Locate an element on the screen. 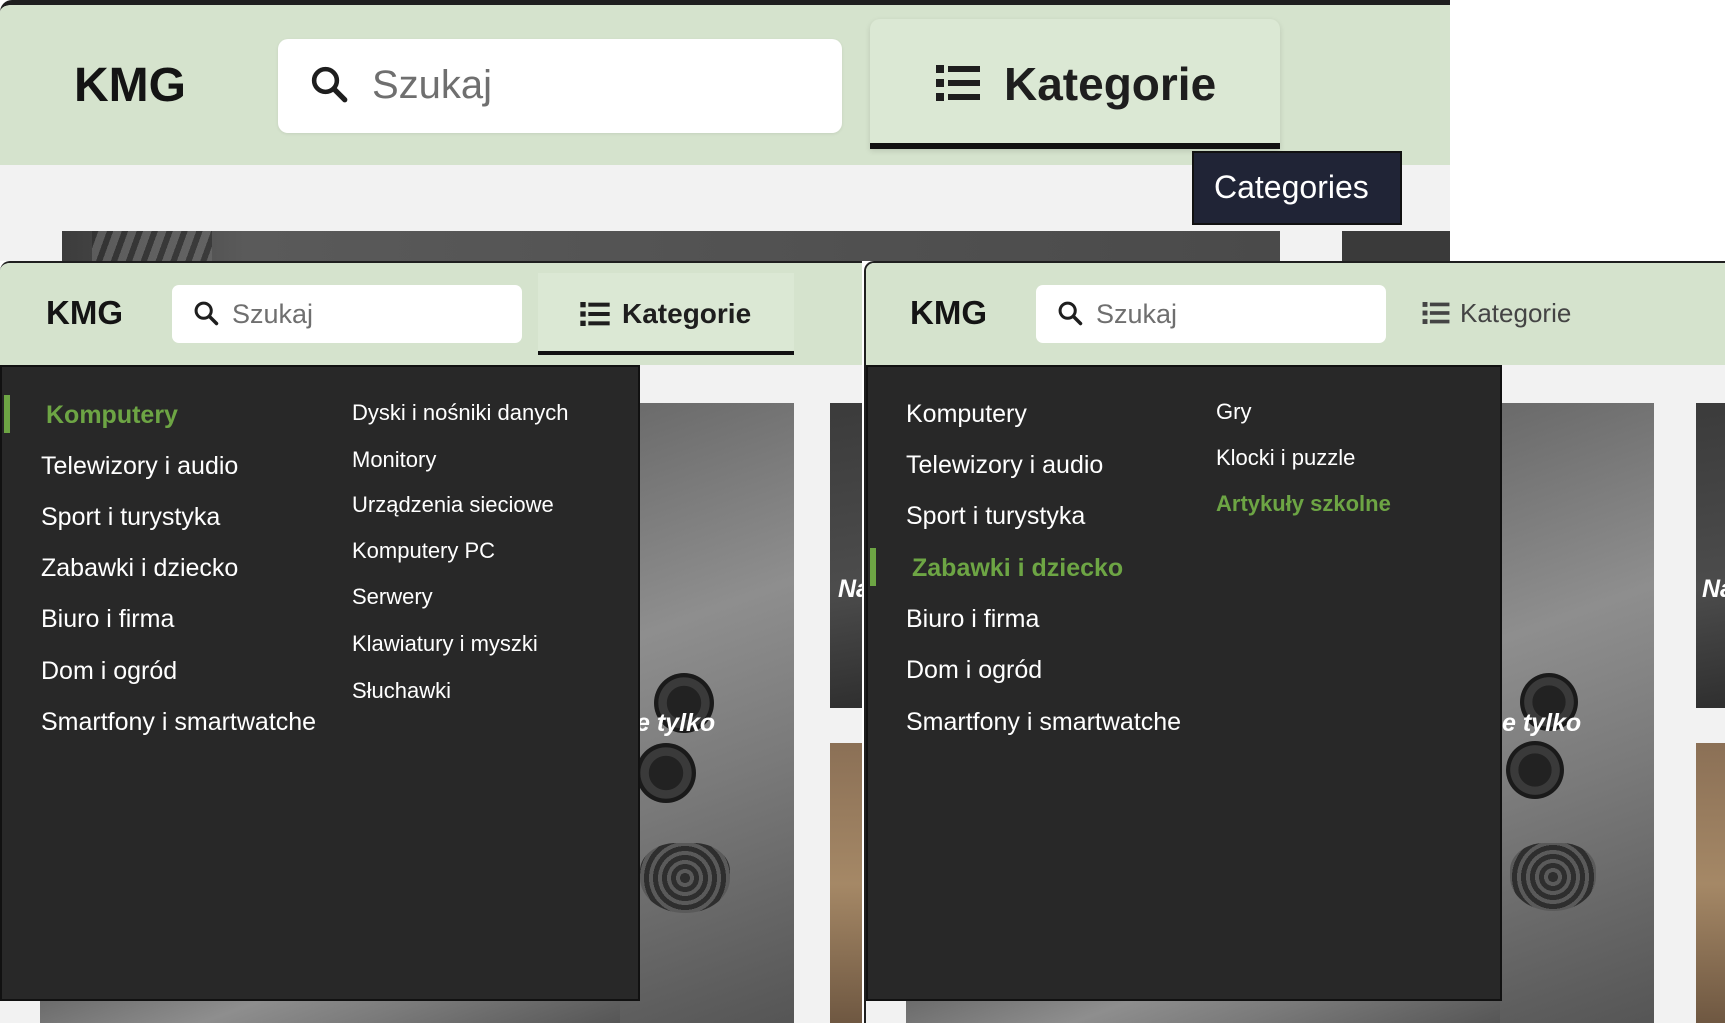  subcategory-item: Dyski i nośniki danych is located at coordinates (460, 413).